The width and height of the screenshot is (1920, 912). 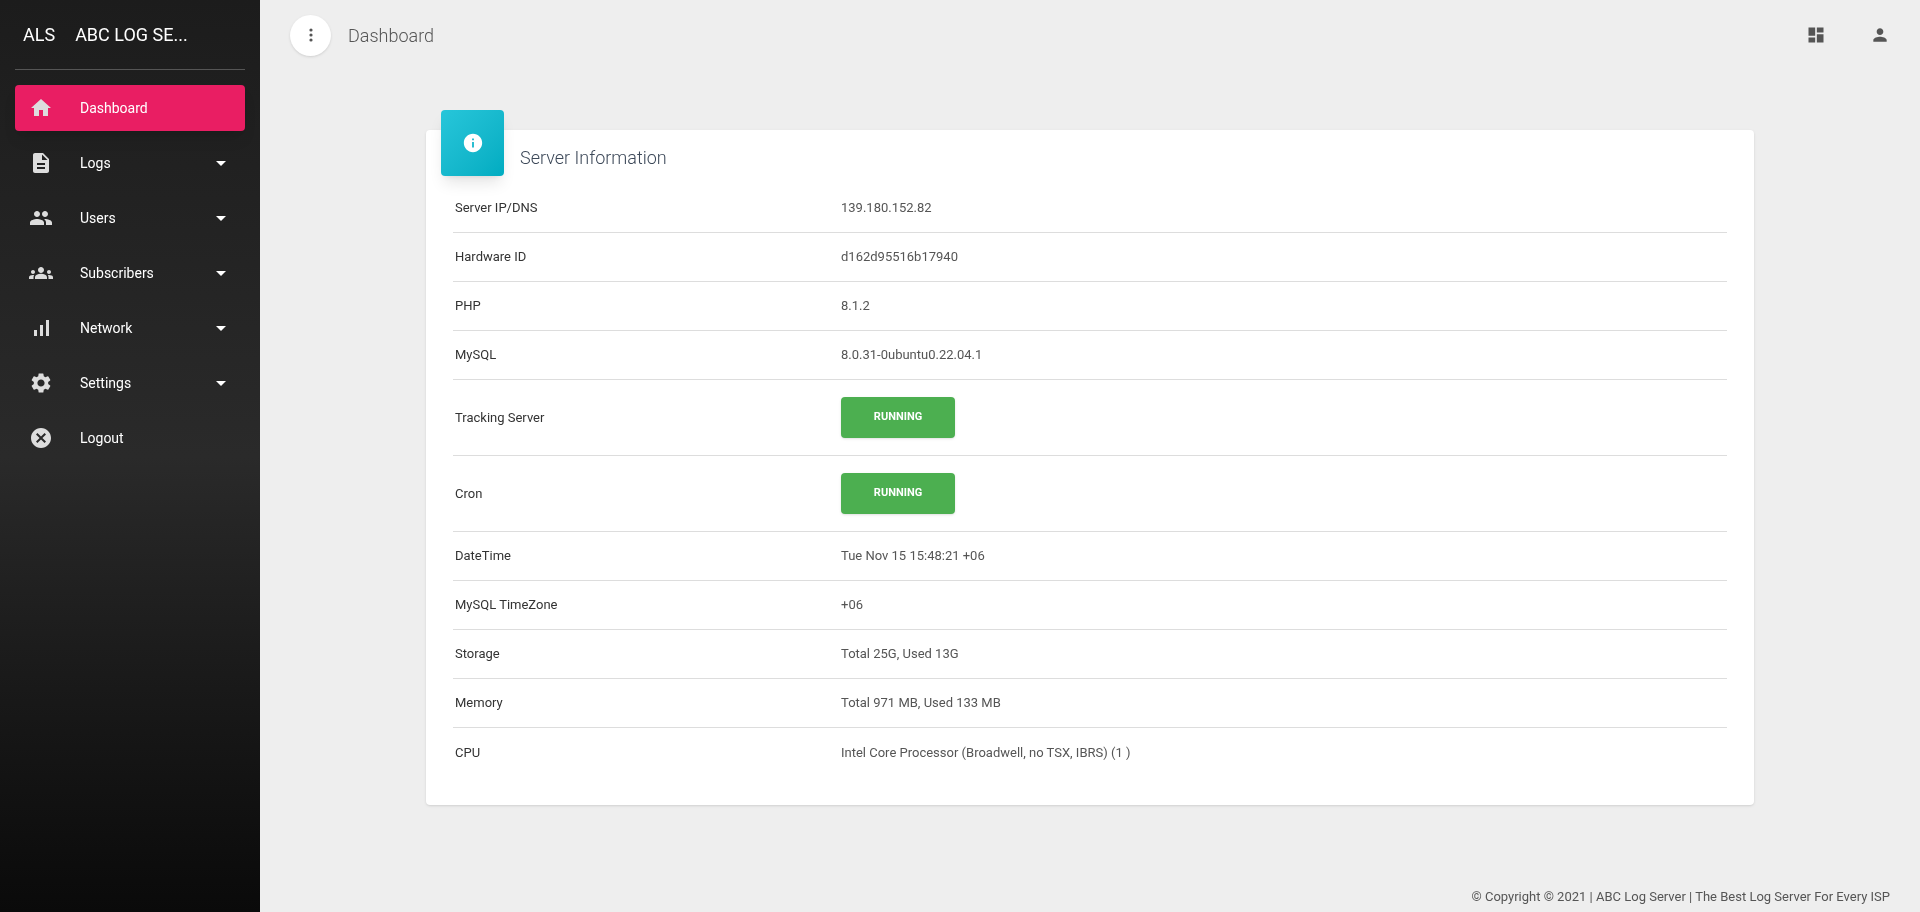 What do you see at coordinates (41, 383) in the screenshot?
I see `gear-icon` at bounding box center [41, 383].